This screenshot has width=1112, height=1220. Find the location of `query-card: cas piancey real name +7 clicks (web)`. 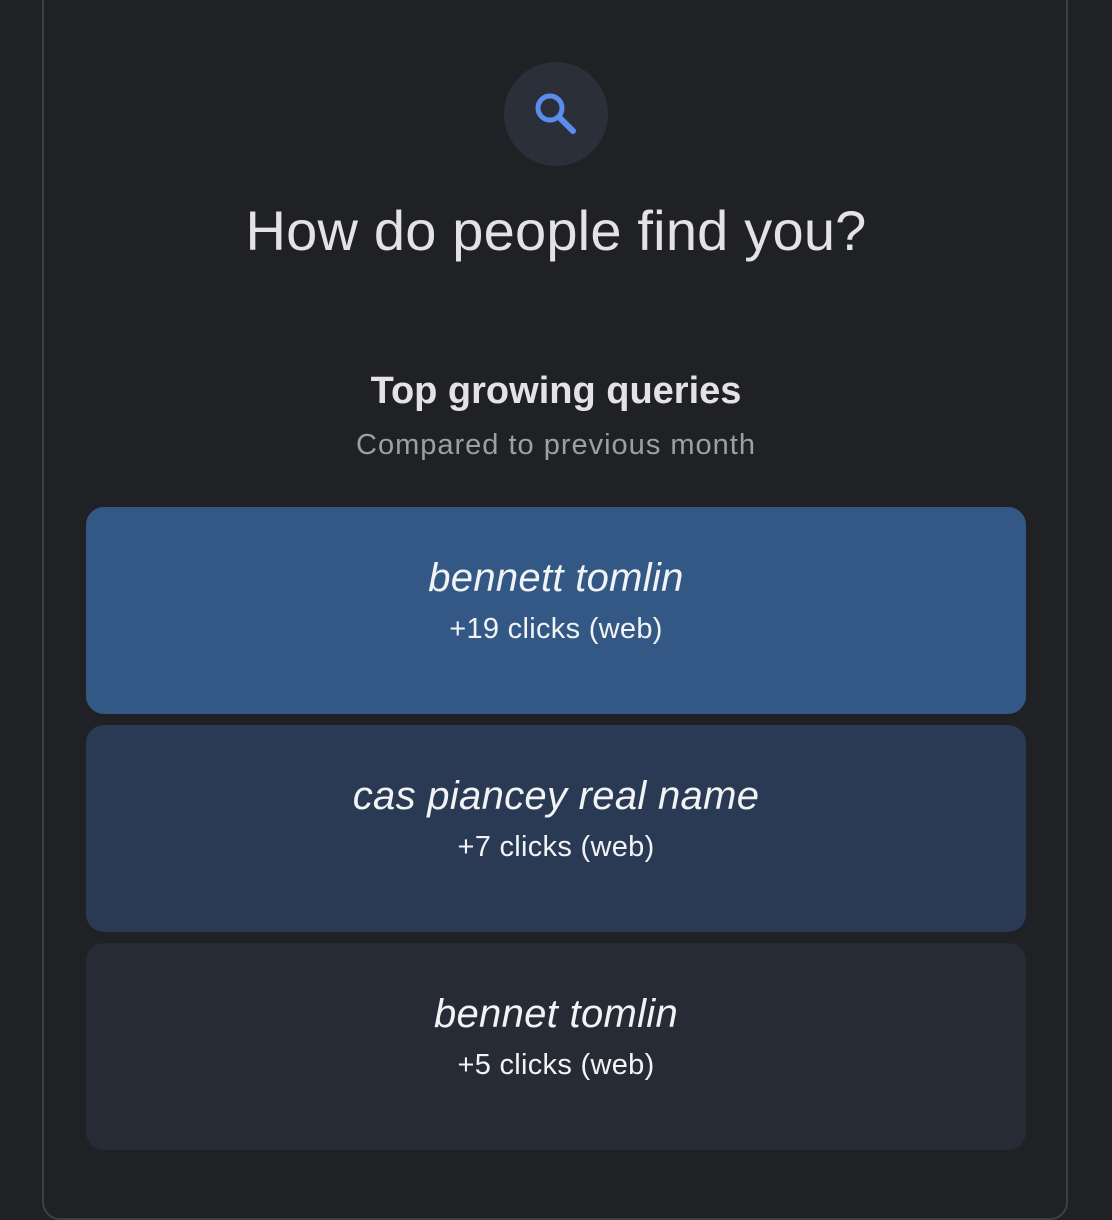

query-card: cas piancey real name +7 clicks (web) is located at coordinates (556, 828).